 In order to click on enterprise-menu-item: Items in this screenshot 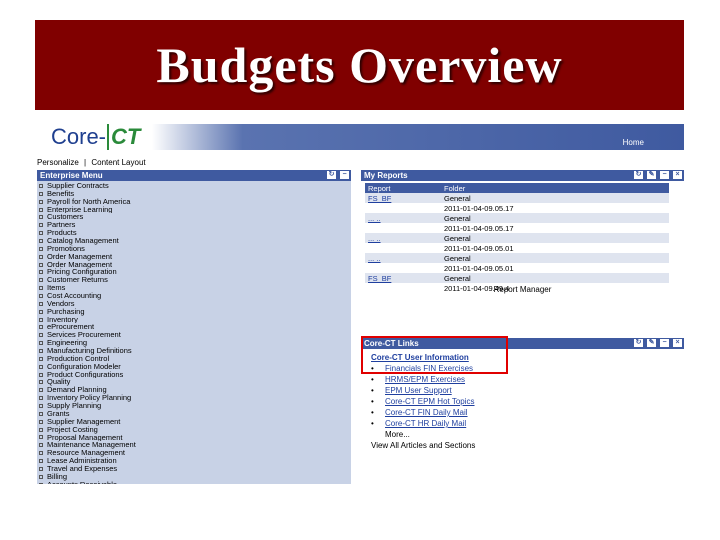, I will do `click(194, 288)`.